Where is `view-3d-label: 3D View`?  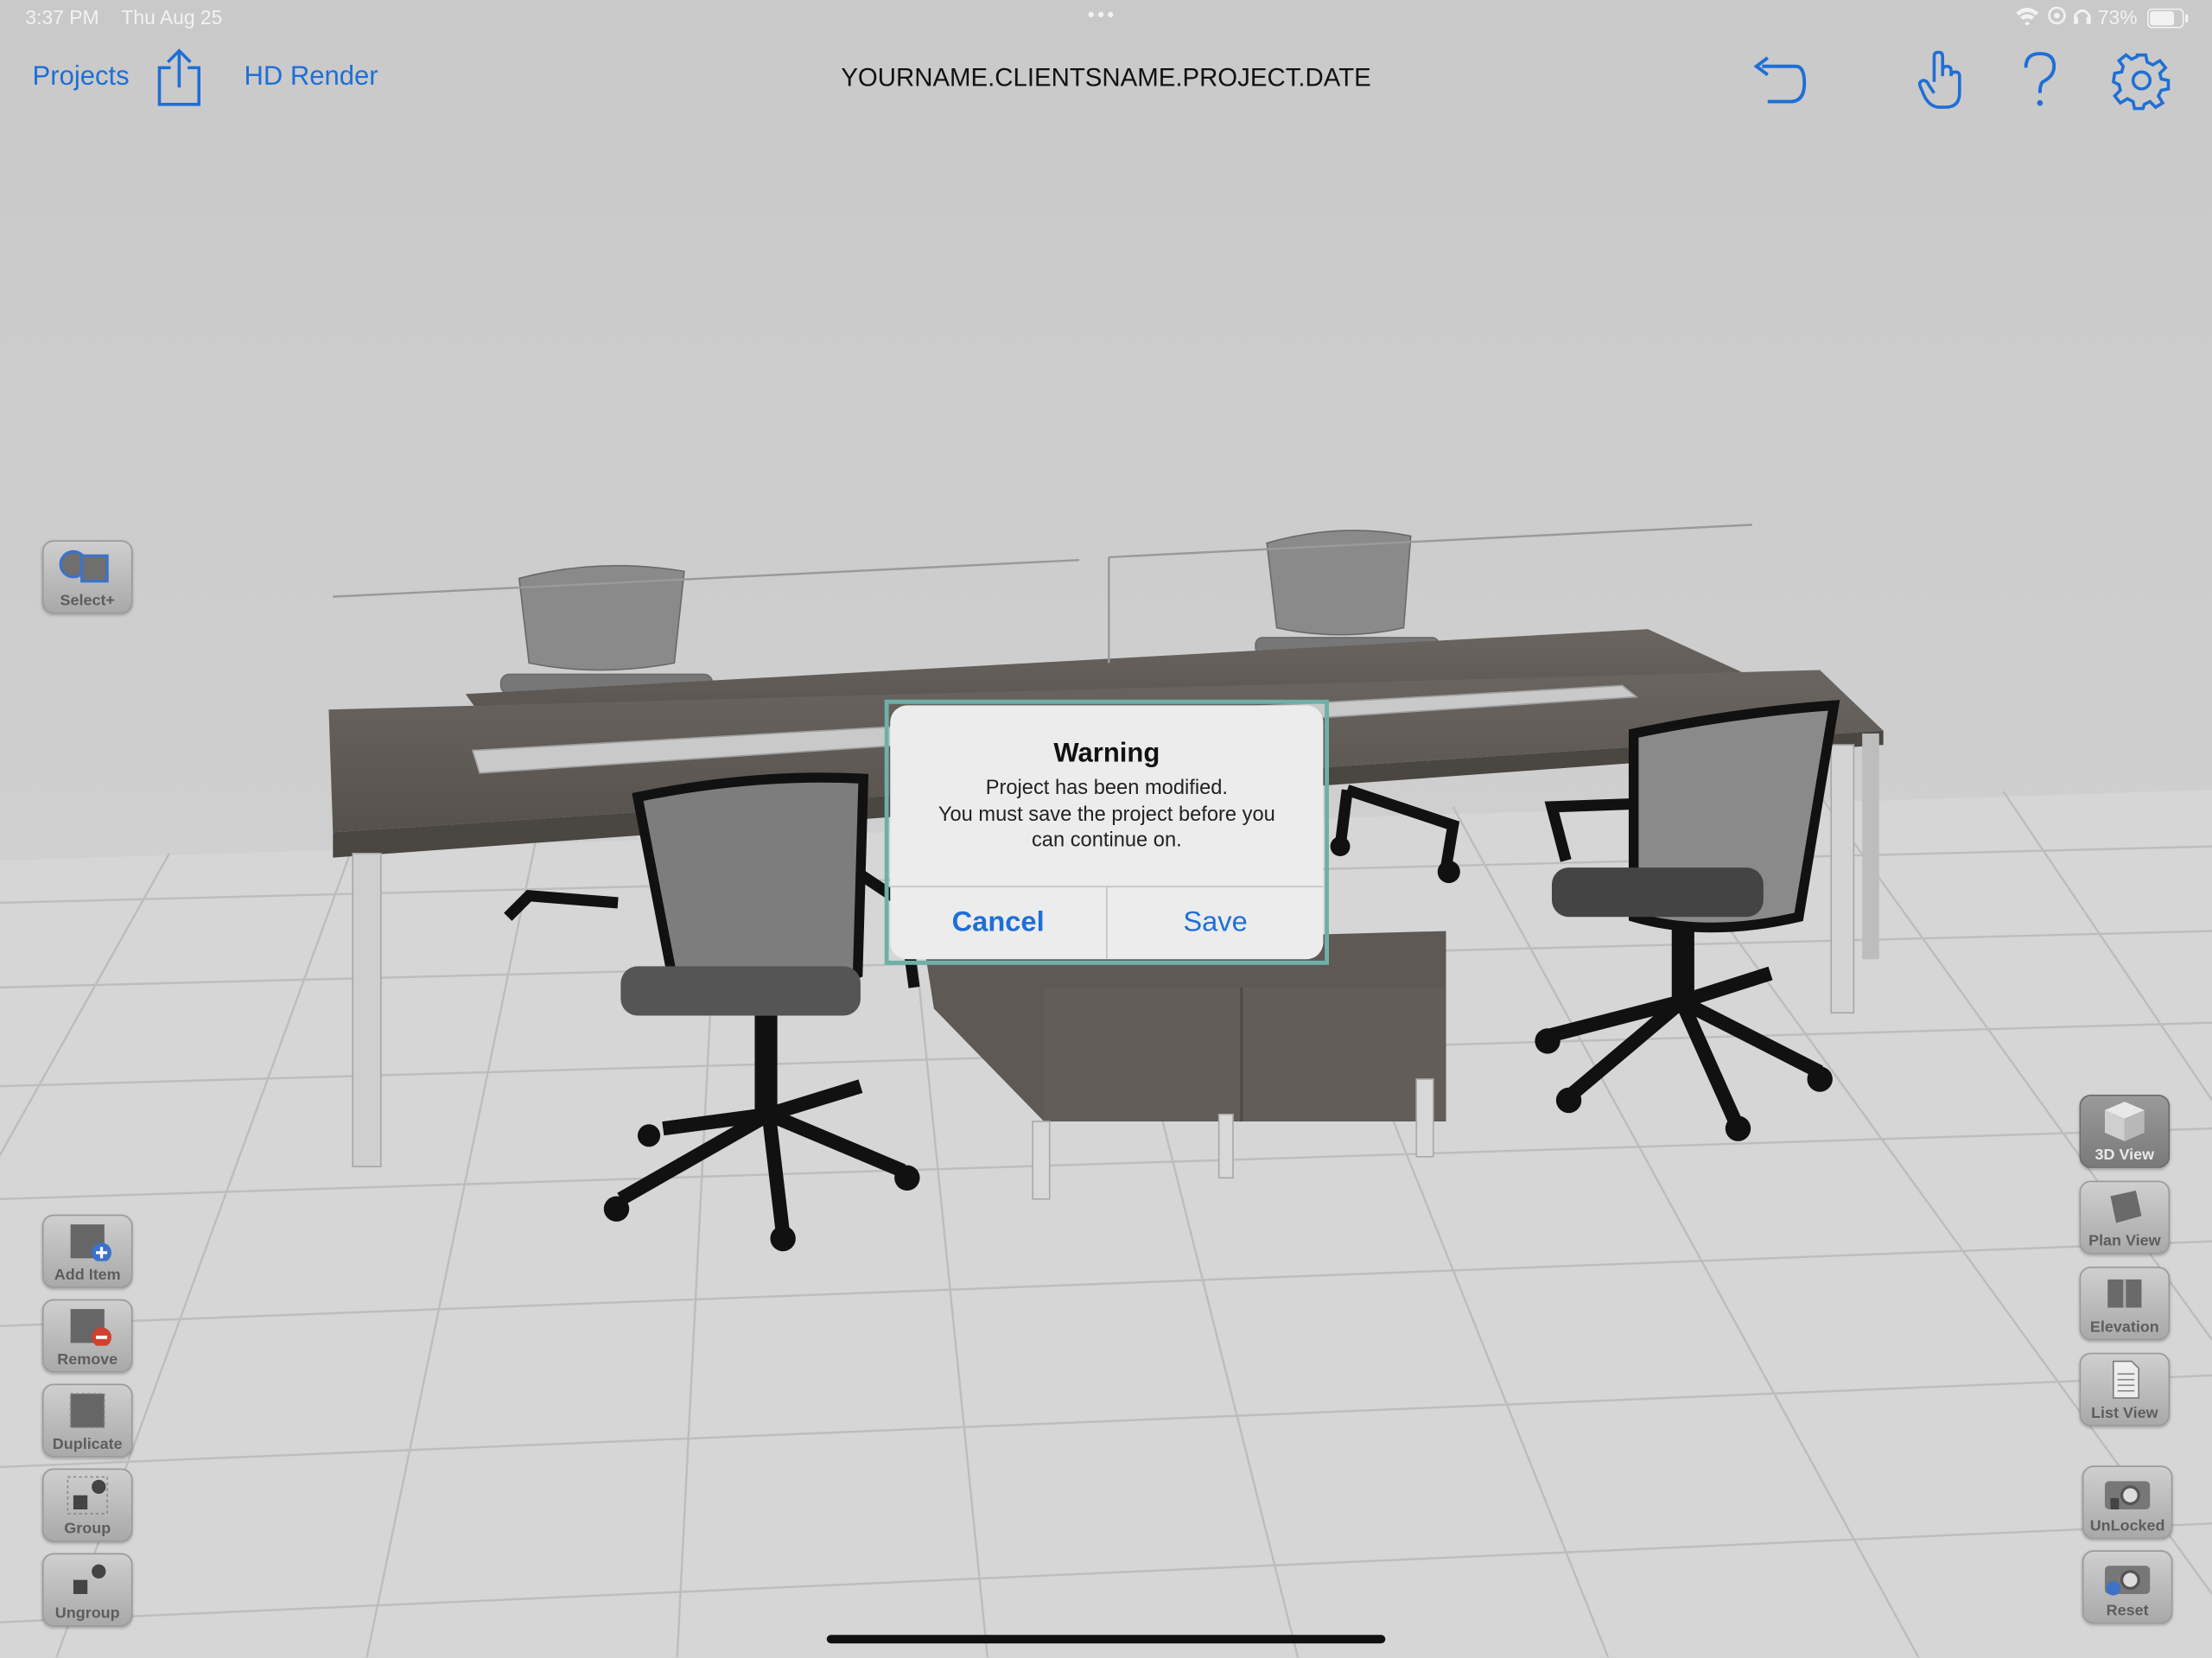
view-3d-label: 3D View is located at coordinates (2124, 1155).